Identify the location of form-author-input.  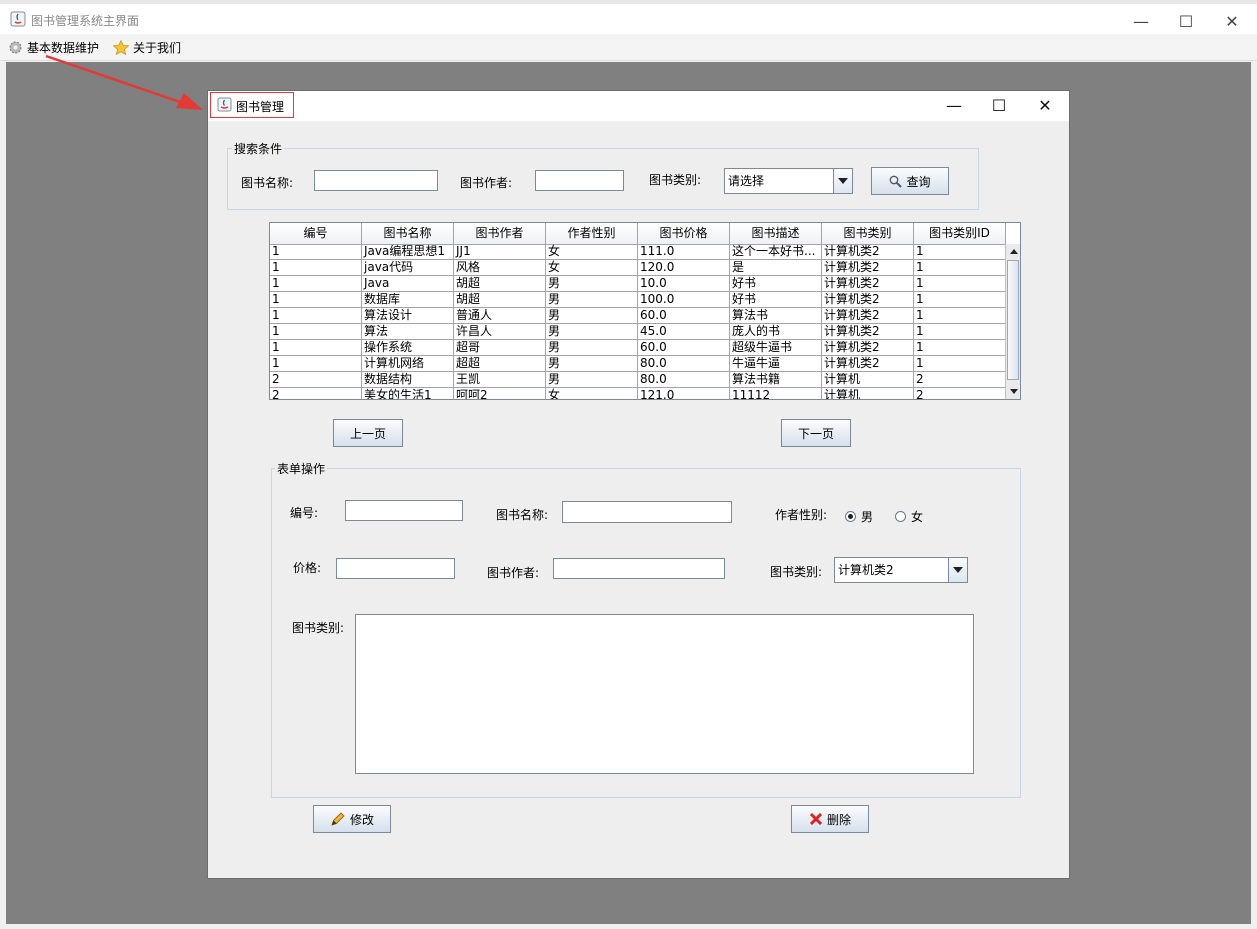
(639, 568).